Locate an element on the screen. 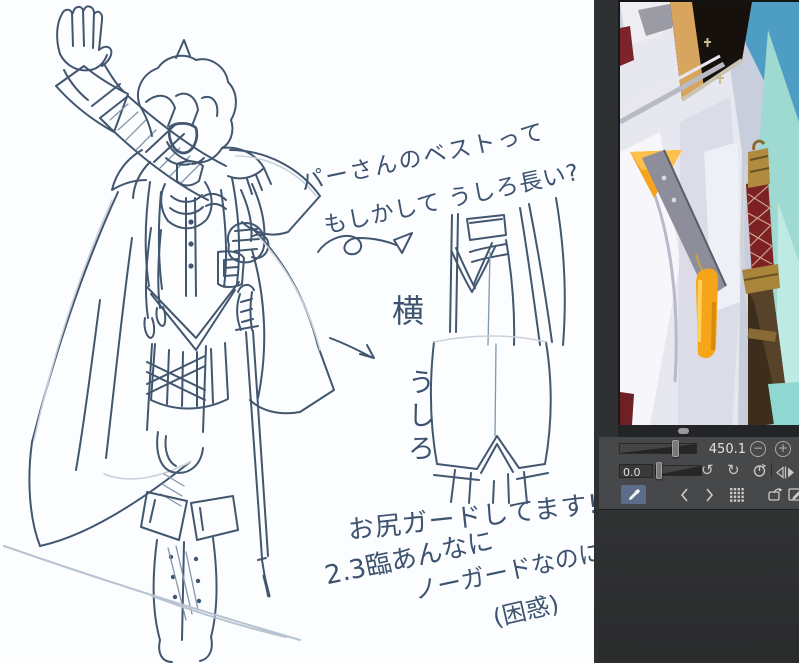 Image resolution: width=799 pixels, height=663 pixels. annotation-label-side-view: 横 is located at coordinates (408, 311).